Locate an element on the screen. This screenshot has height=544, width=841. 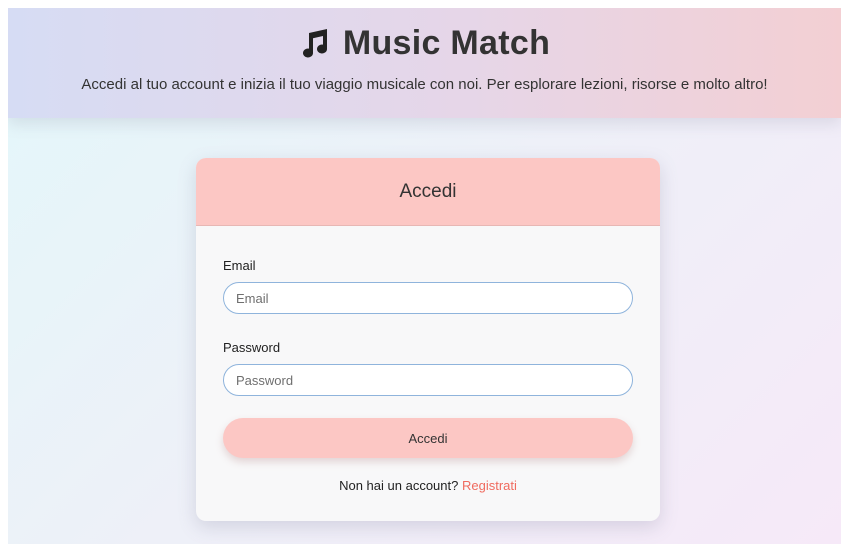
signup-prompt: Non hai un account? is located at coordinates (399, 485).